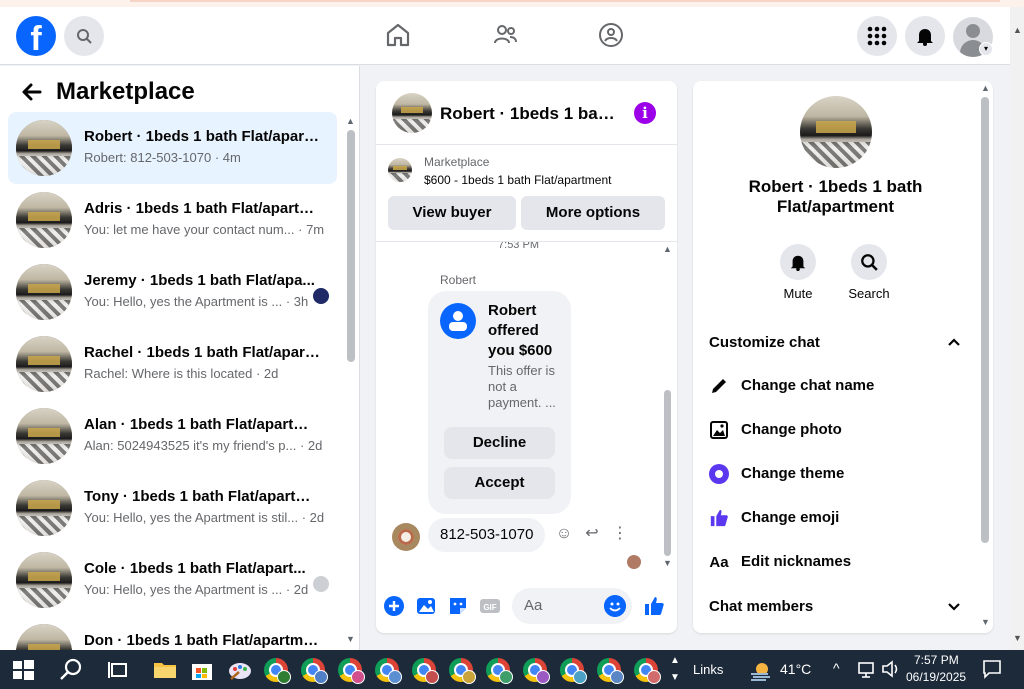 The image size is (1024, 689). I want to click on thread-list-scrollbar: ▲ ▼, so click(350, 381).